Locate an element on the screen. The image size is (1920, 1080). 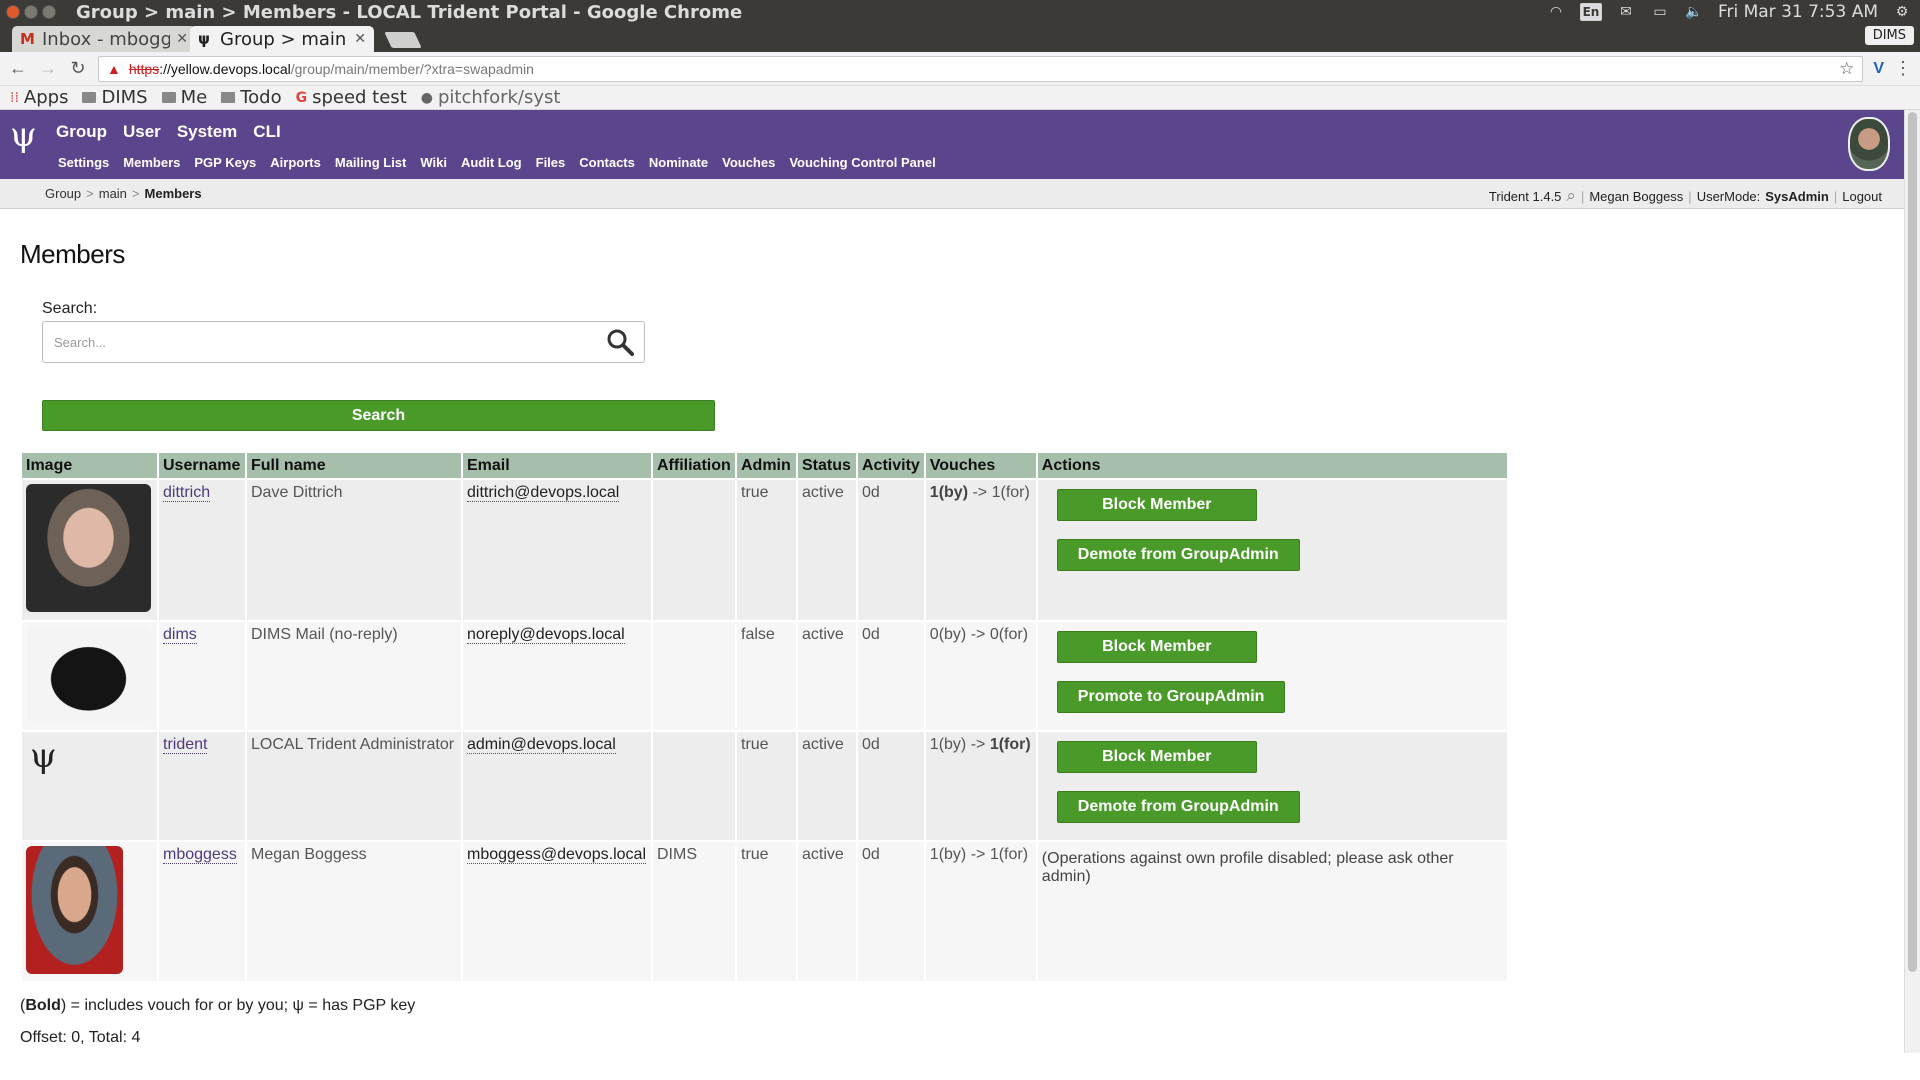
google-icon: G is located at coordinates (301, 97).